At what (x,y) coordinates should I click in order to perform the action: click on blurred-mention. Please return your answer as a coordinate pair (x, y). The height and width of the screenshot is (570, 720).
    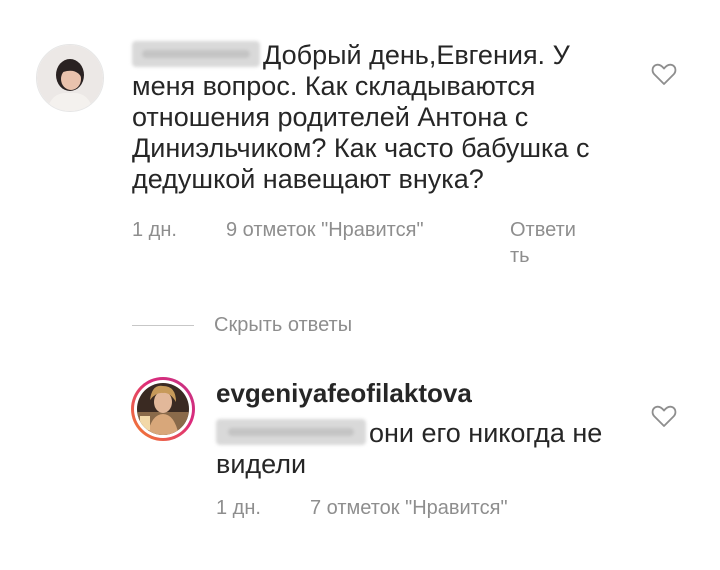
    Looking at the image, I should click on (291, 432).